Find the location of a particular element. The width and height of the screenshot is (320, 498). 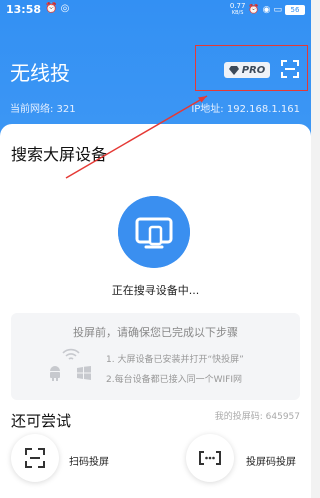

screen-cast-icon is located at coordinates (154, 232).